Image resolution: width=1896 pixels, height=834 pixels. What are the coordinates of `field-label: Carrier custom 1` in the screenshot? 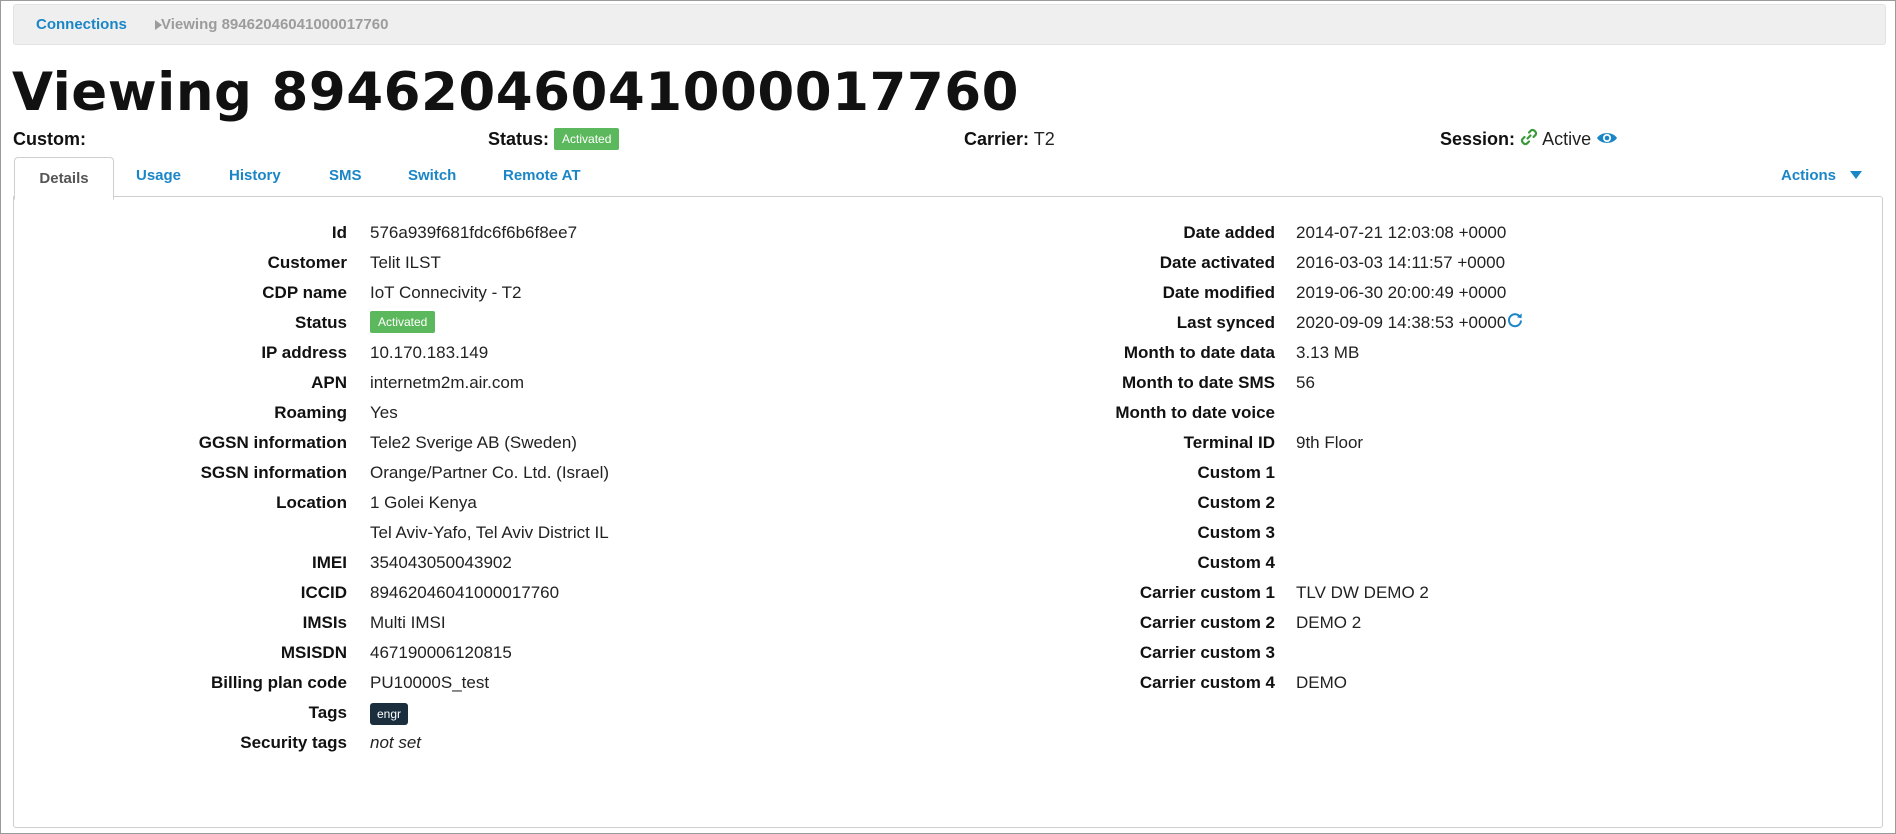 It's located at (1207, 592).